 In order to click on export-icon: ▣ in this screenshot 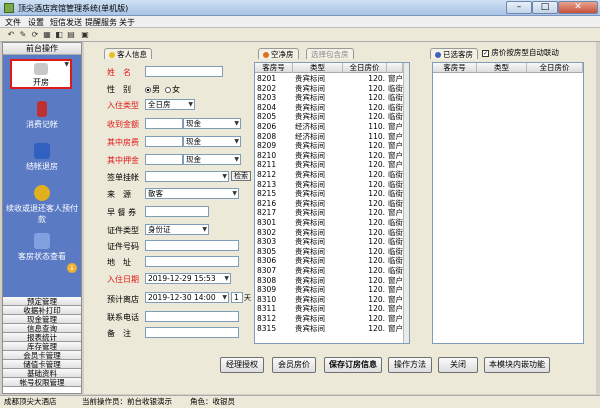, I will do `click(85, 35)`.